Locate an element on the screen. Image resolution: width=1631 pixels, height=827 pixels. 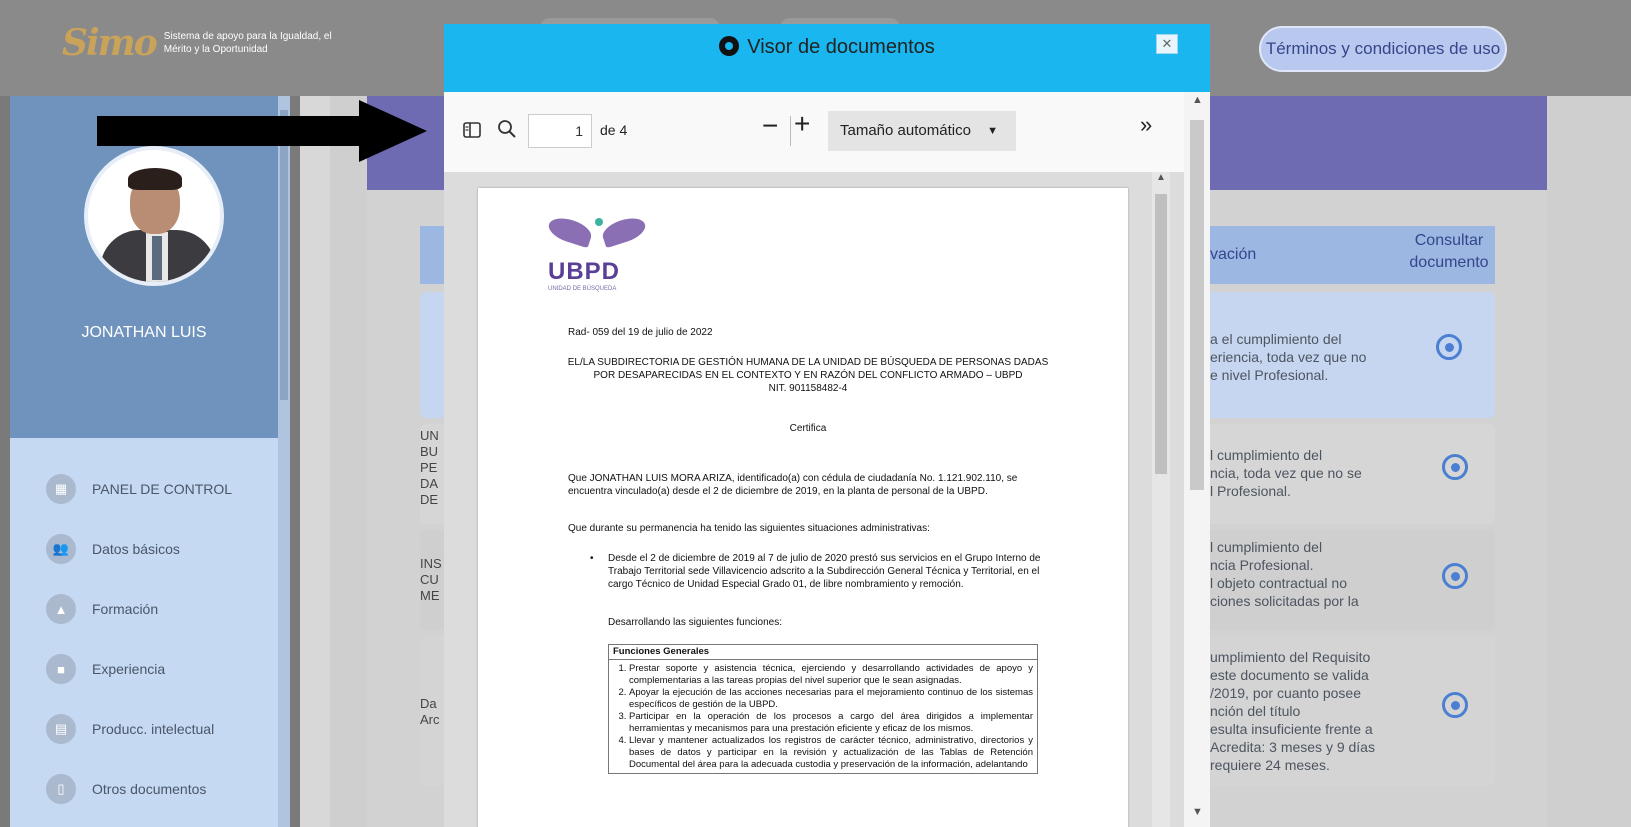
eye-icon is located at coordinates (729, 46).